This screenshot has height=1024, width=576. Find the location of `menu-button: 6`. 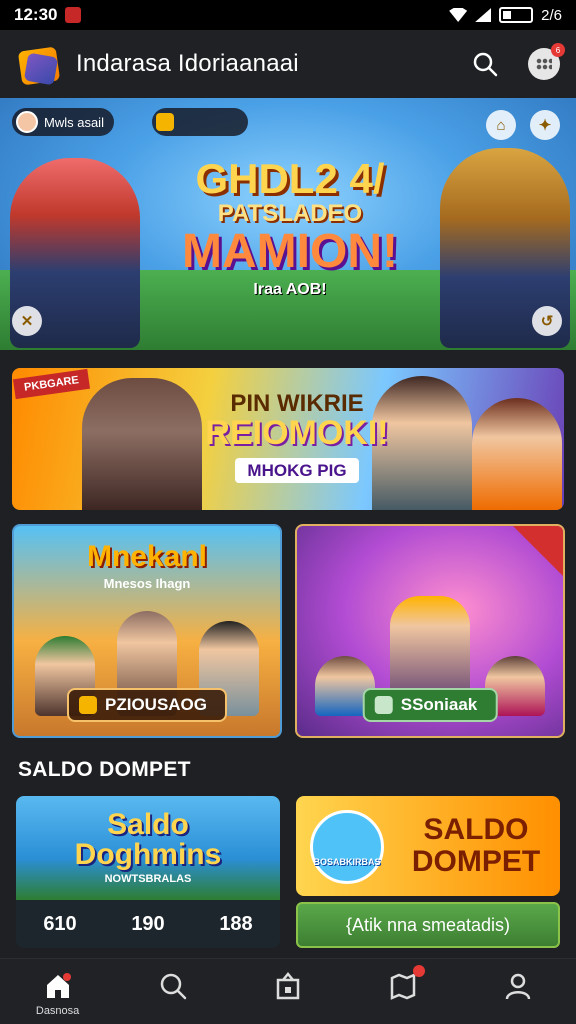

menu-button: 6 is located at coordinates (546, 61).